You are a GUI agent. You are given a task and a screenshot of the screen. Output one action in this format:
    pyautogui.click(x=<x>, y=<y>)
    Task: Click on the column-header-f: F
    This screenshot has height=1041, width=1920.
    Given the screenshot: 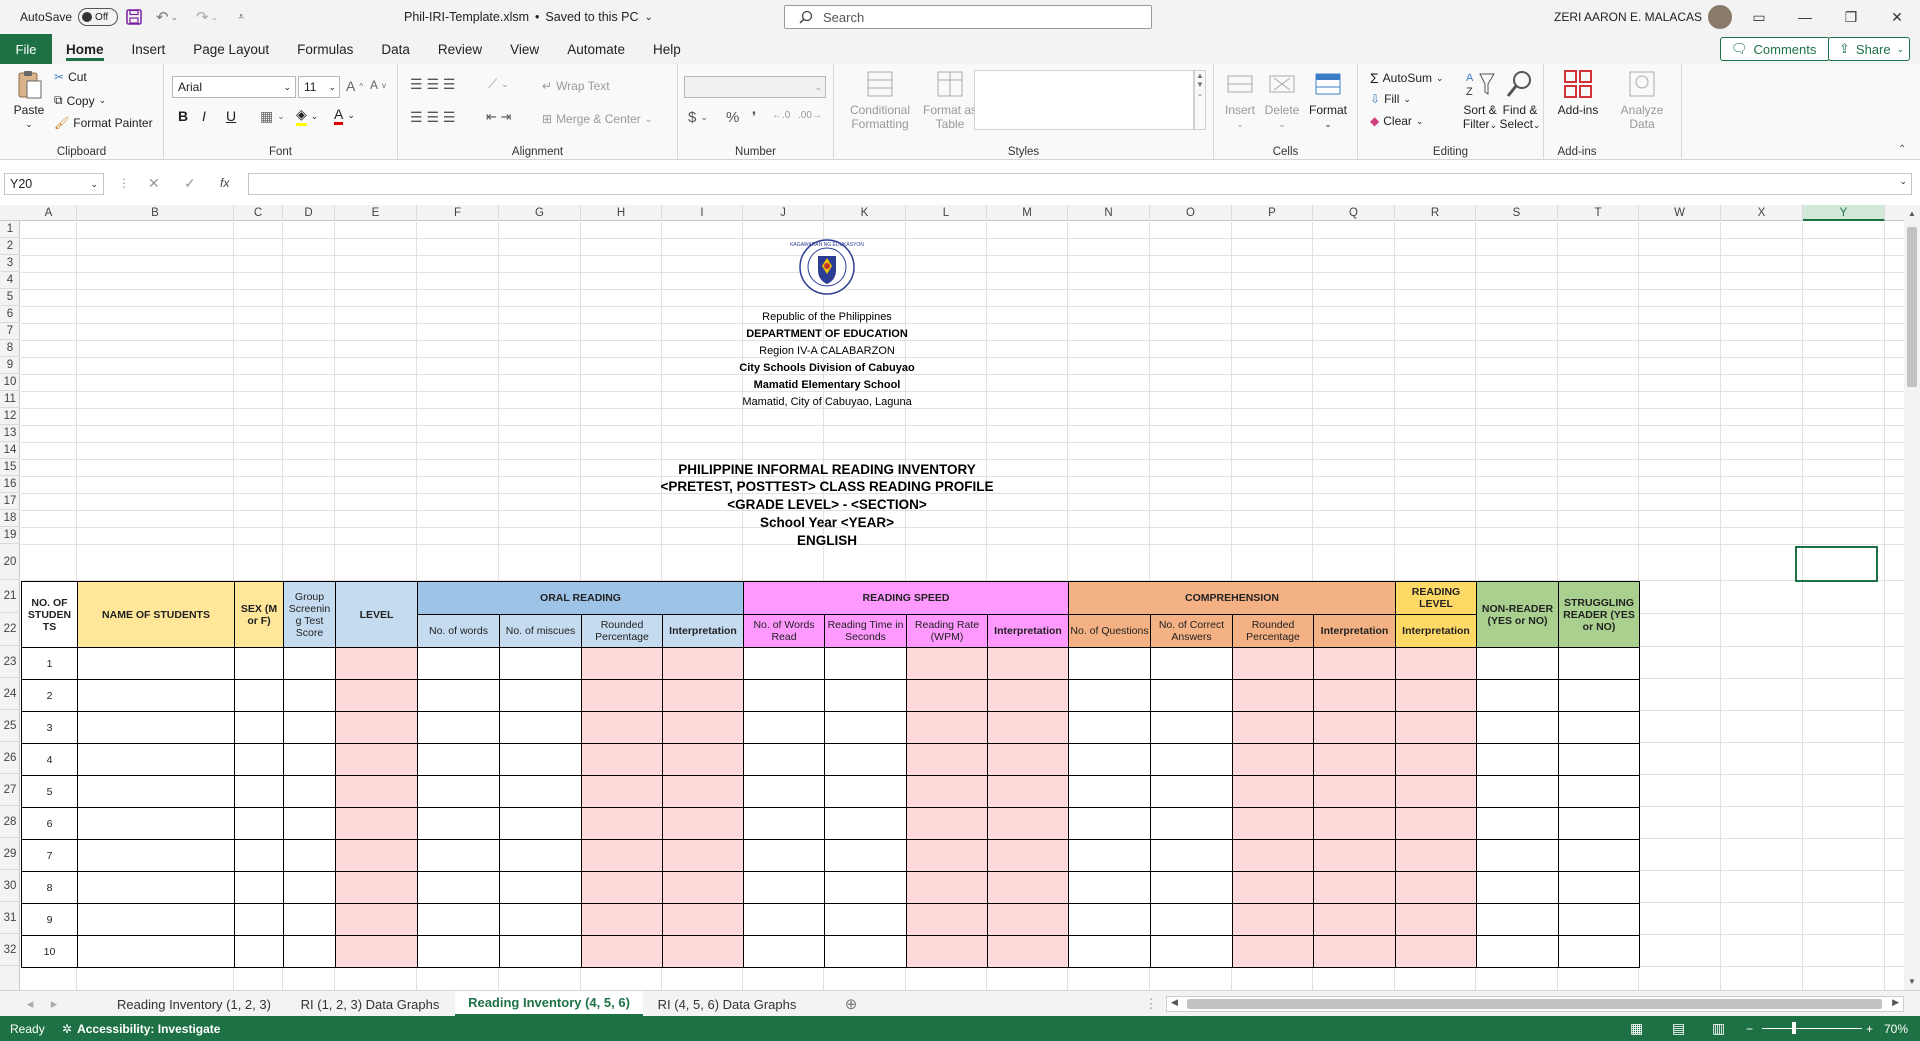 What is the action you would take?
    pyautogui.click(x=458, y=213)
    